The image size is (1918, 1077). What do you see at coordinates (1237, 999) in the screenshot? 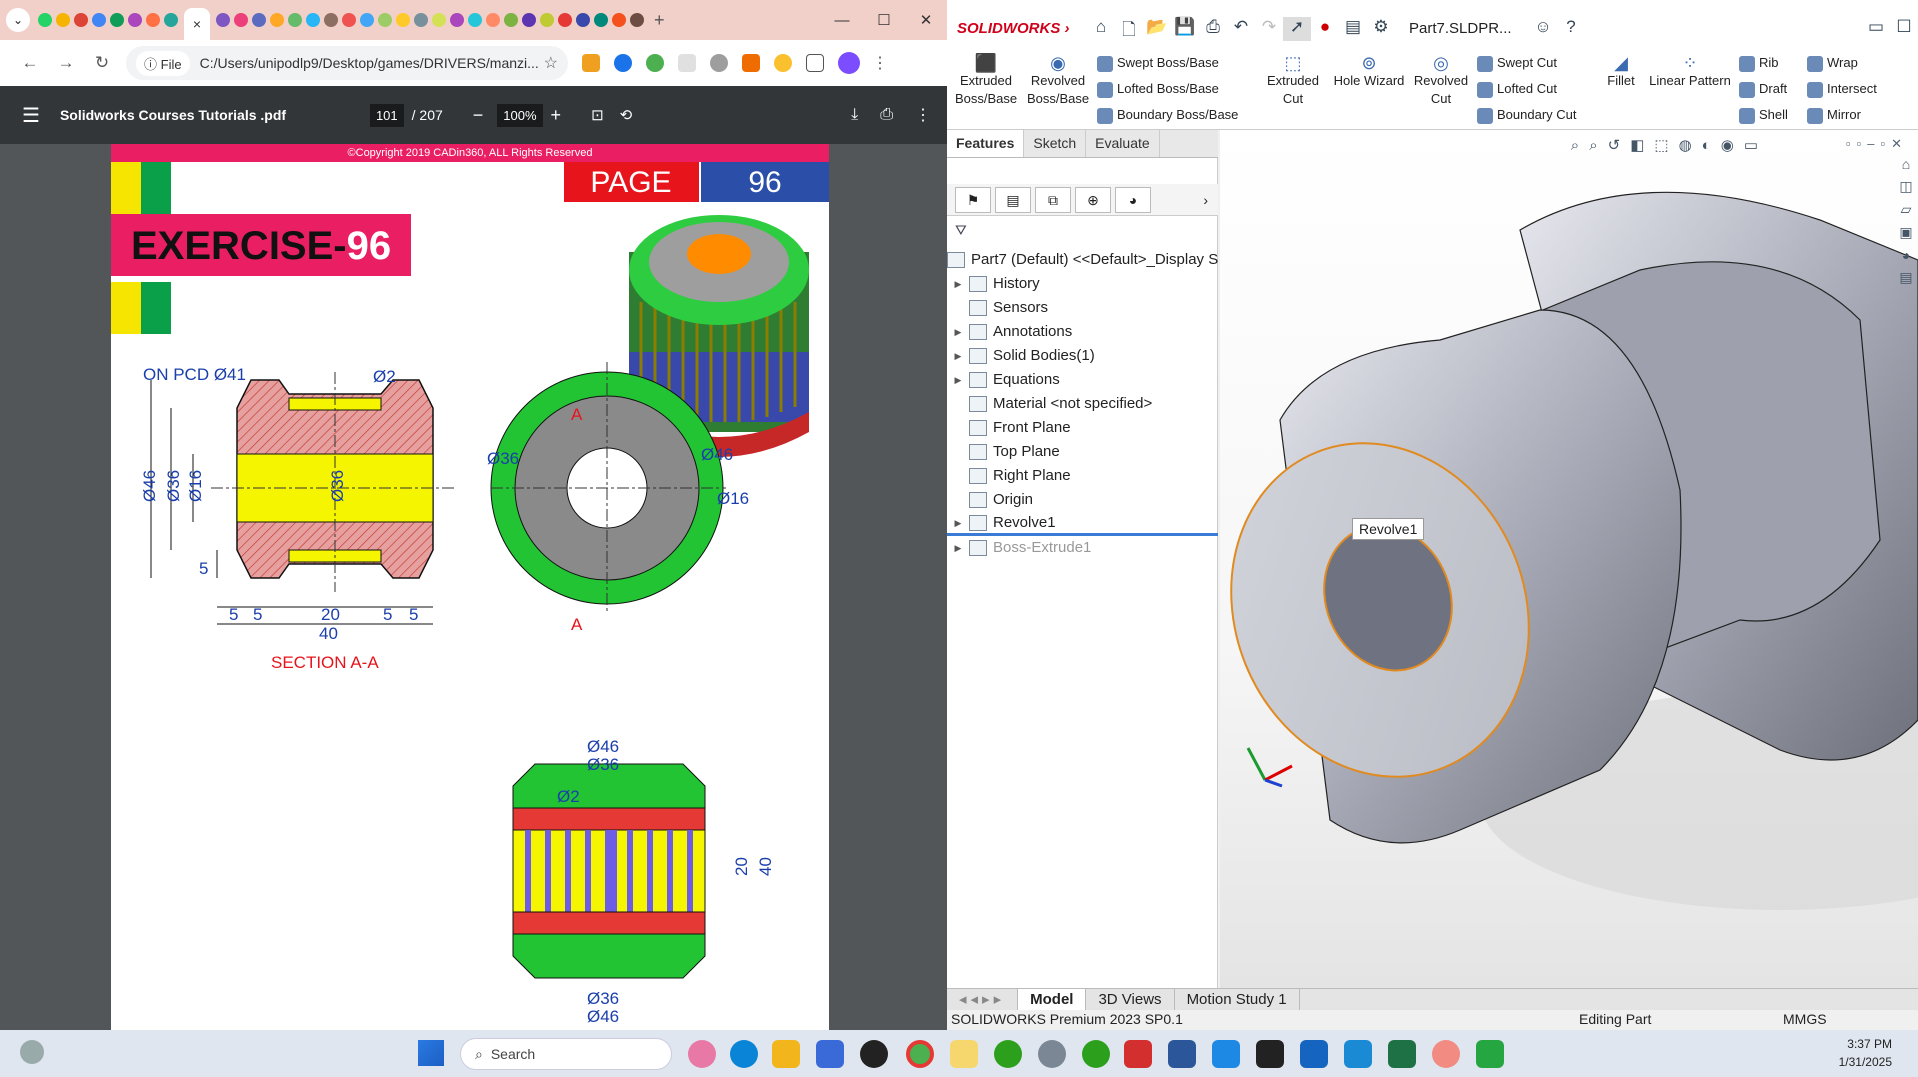
I see `tab-motion-study: Motion Study 1` at bounding box center [1237, 999].